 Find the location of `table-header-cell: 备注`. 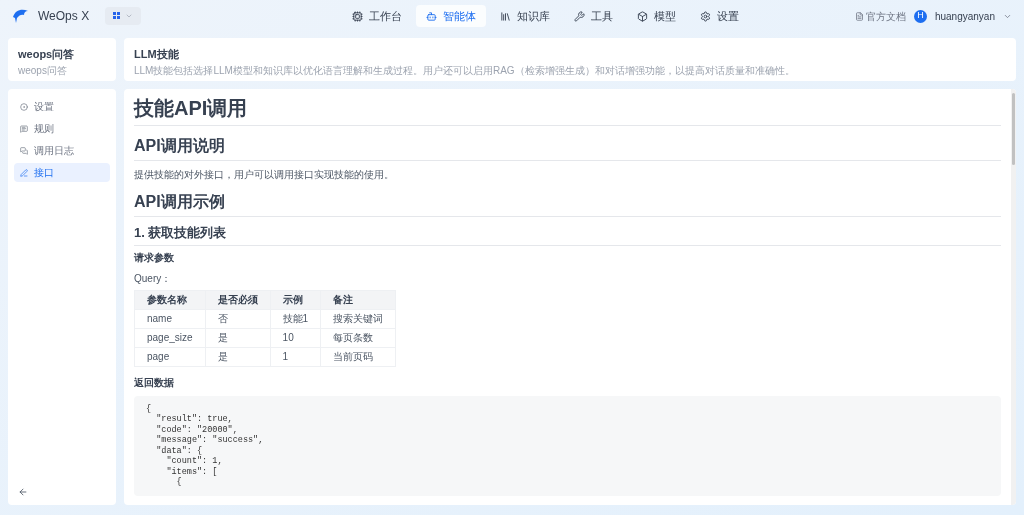

table-header-cell: 备注 is located at coordinates (358, 299).